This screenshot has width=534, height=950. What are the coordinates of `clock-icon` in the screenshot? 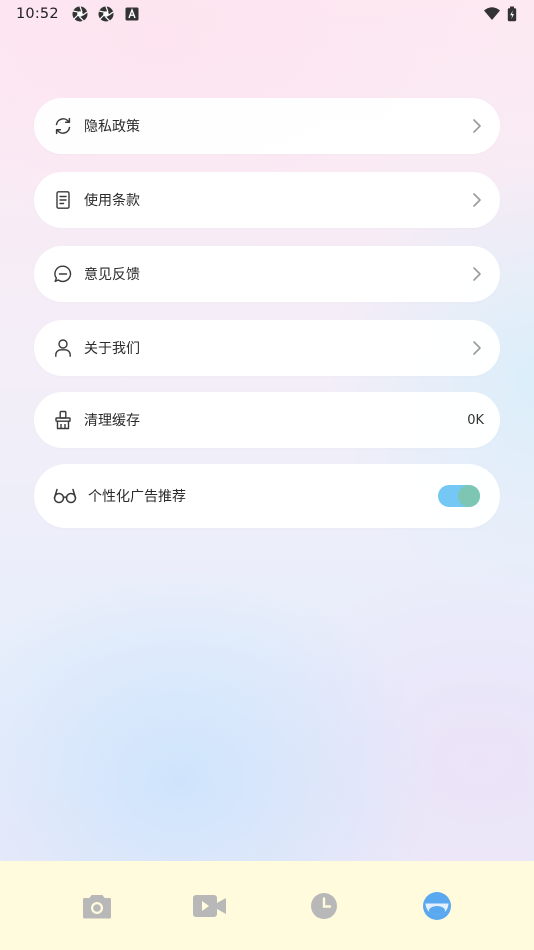 It's located at (324, 906).